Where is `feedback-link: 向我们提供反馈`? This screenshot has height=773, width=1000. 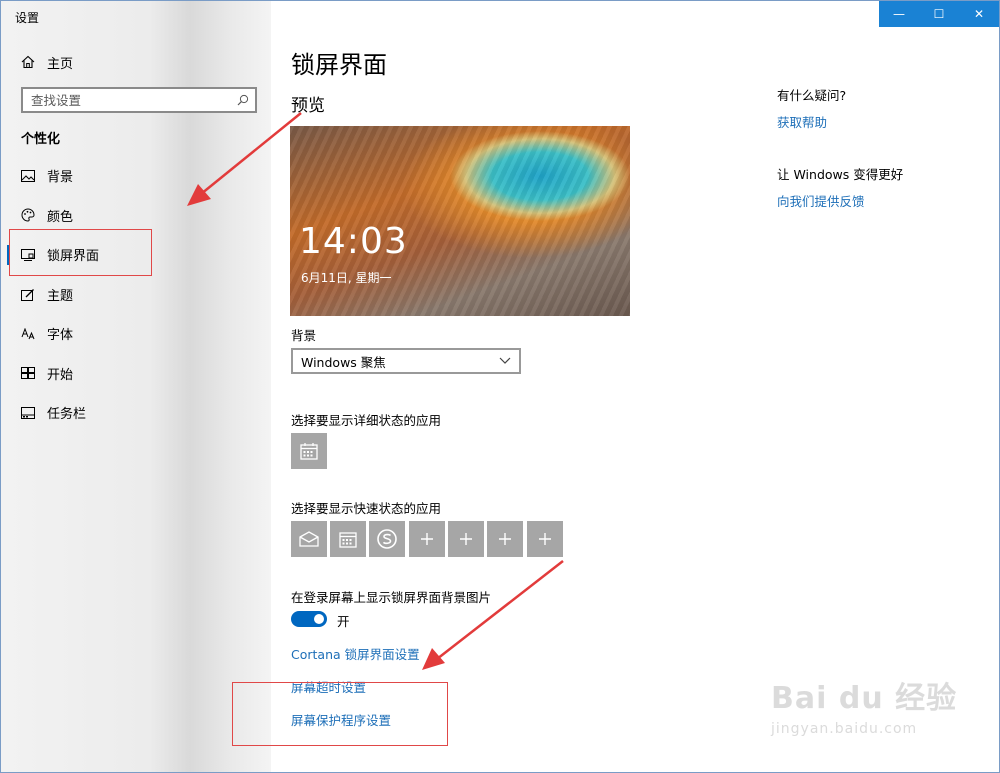
feedback-link: 向我们提供反馈 is located at coordinates (840, 200).